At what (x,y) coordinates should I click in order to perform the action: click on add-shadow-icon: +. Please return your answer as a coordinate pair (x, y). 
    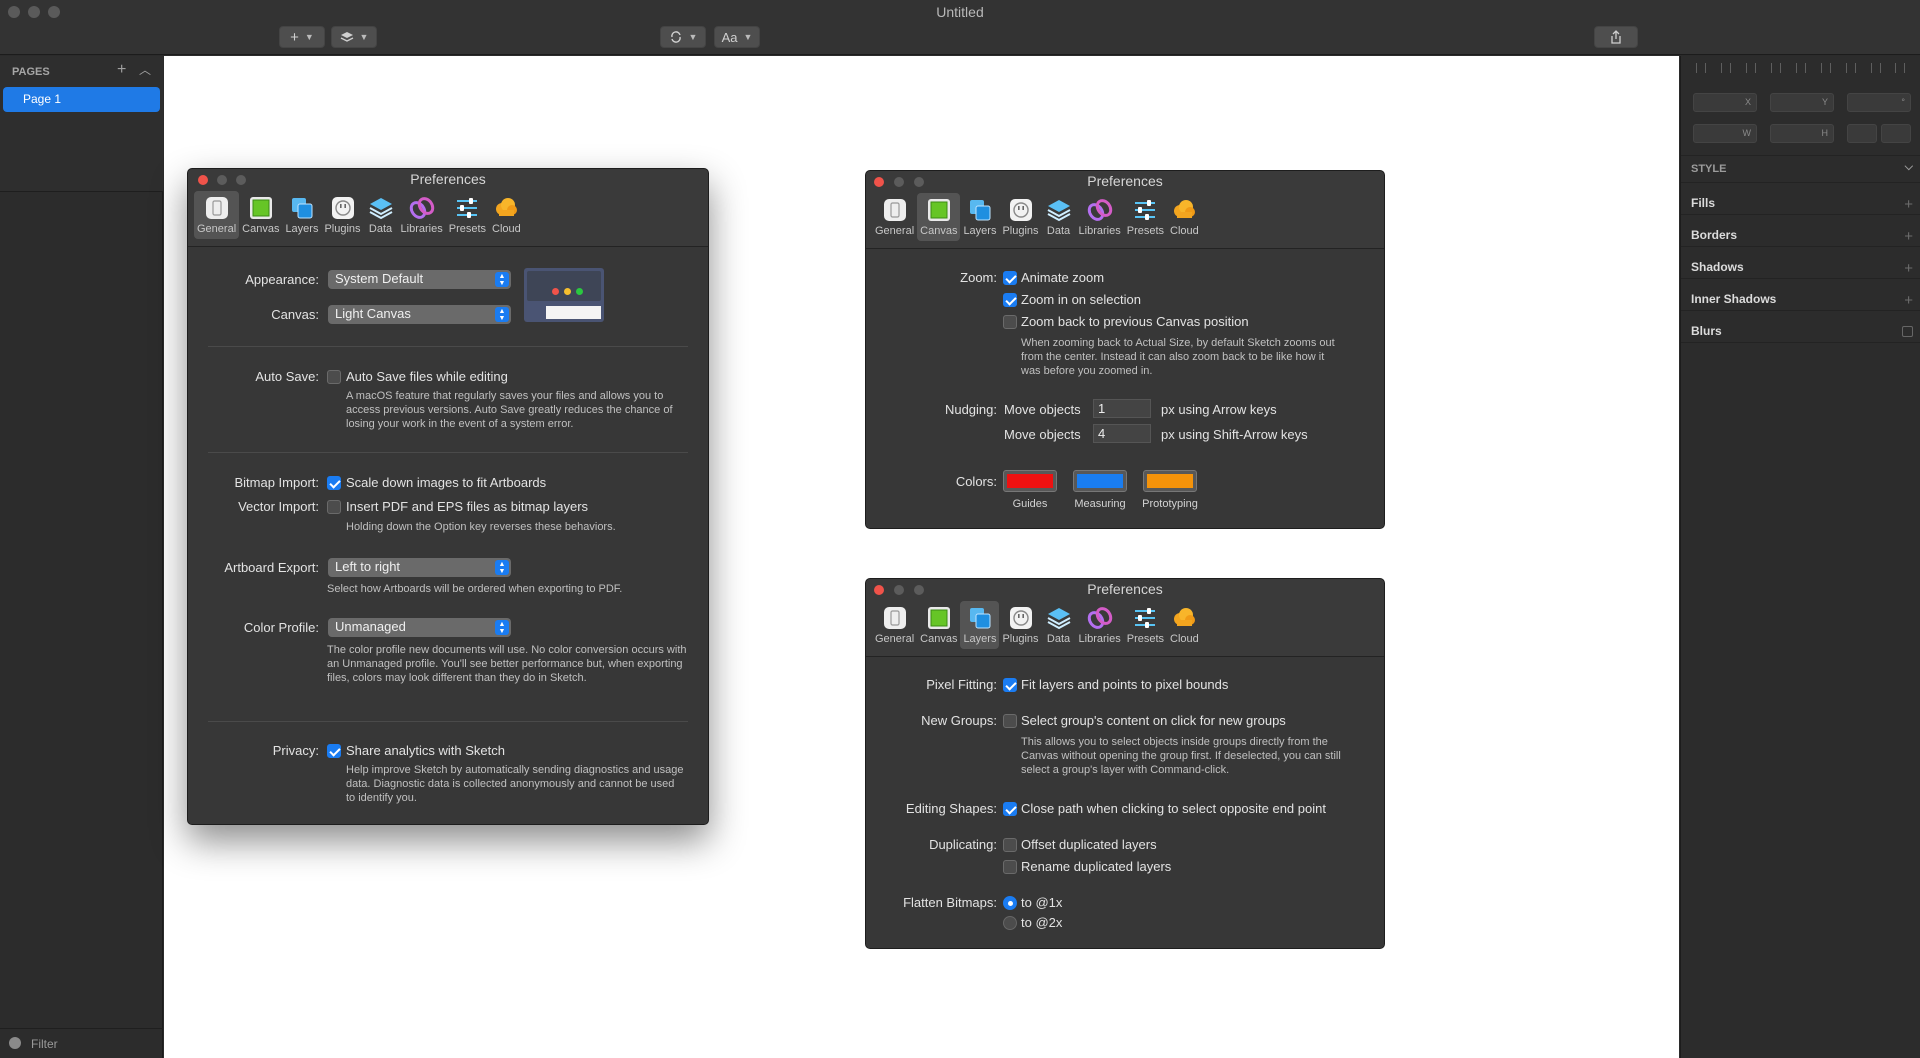
    Looking at the image, I should click on (1908, 268).